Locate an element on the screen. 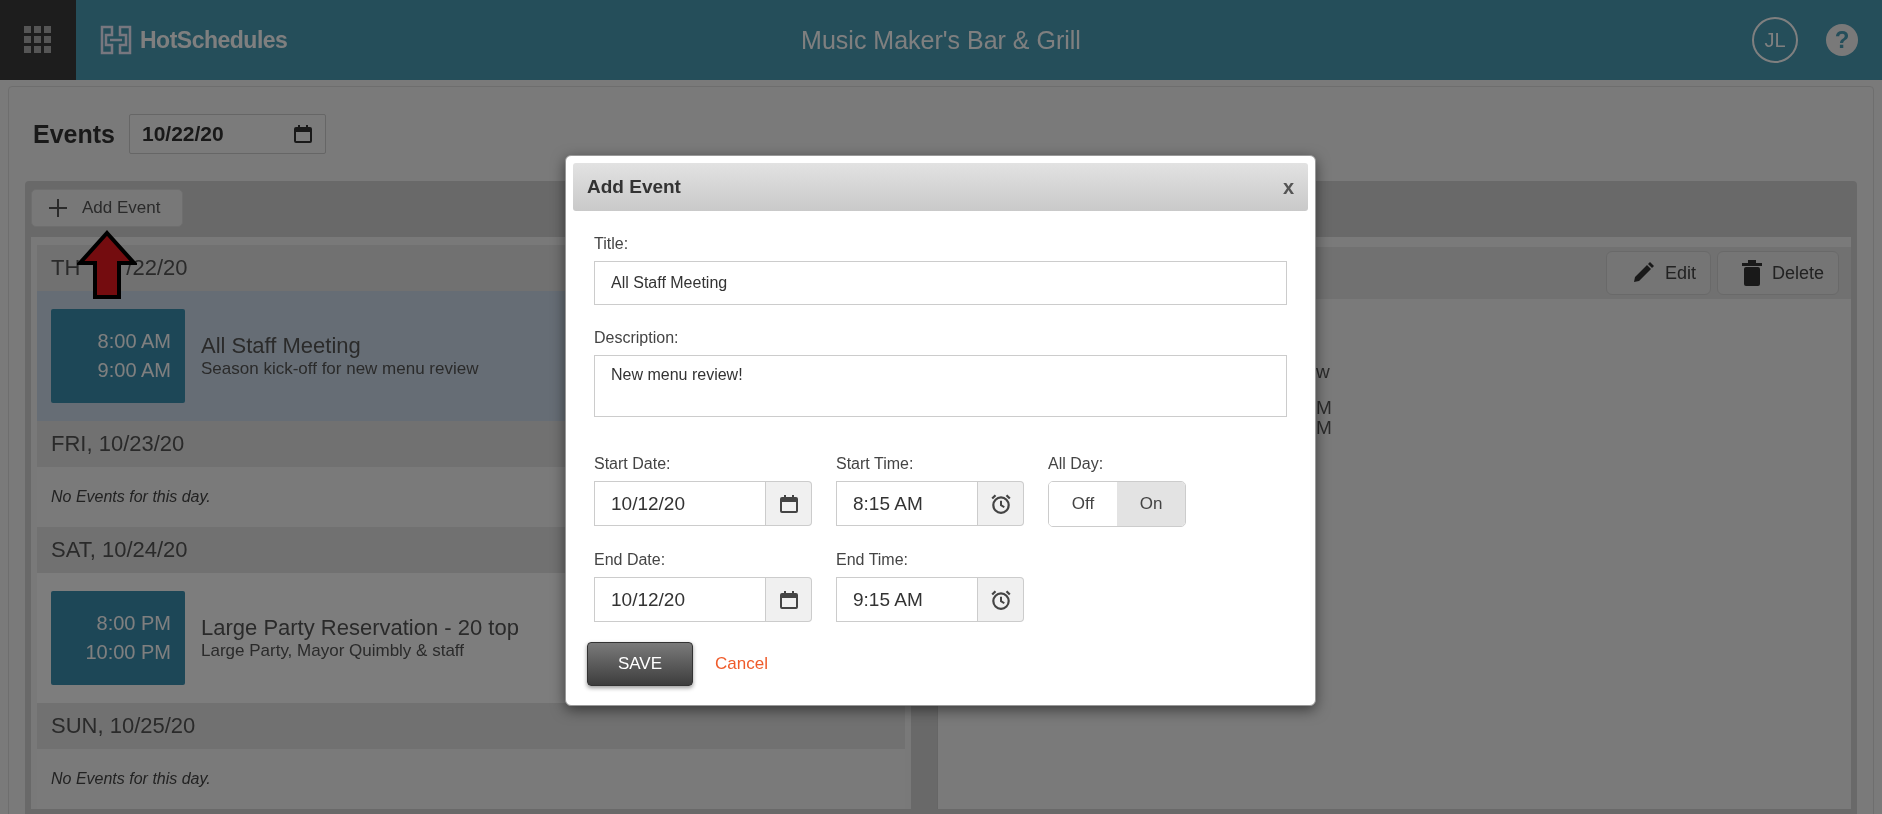 The image size is (1882, 814). text-fragment: w is located at coordinates (1323, 372).